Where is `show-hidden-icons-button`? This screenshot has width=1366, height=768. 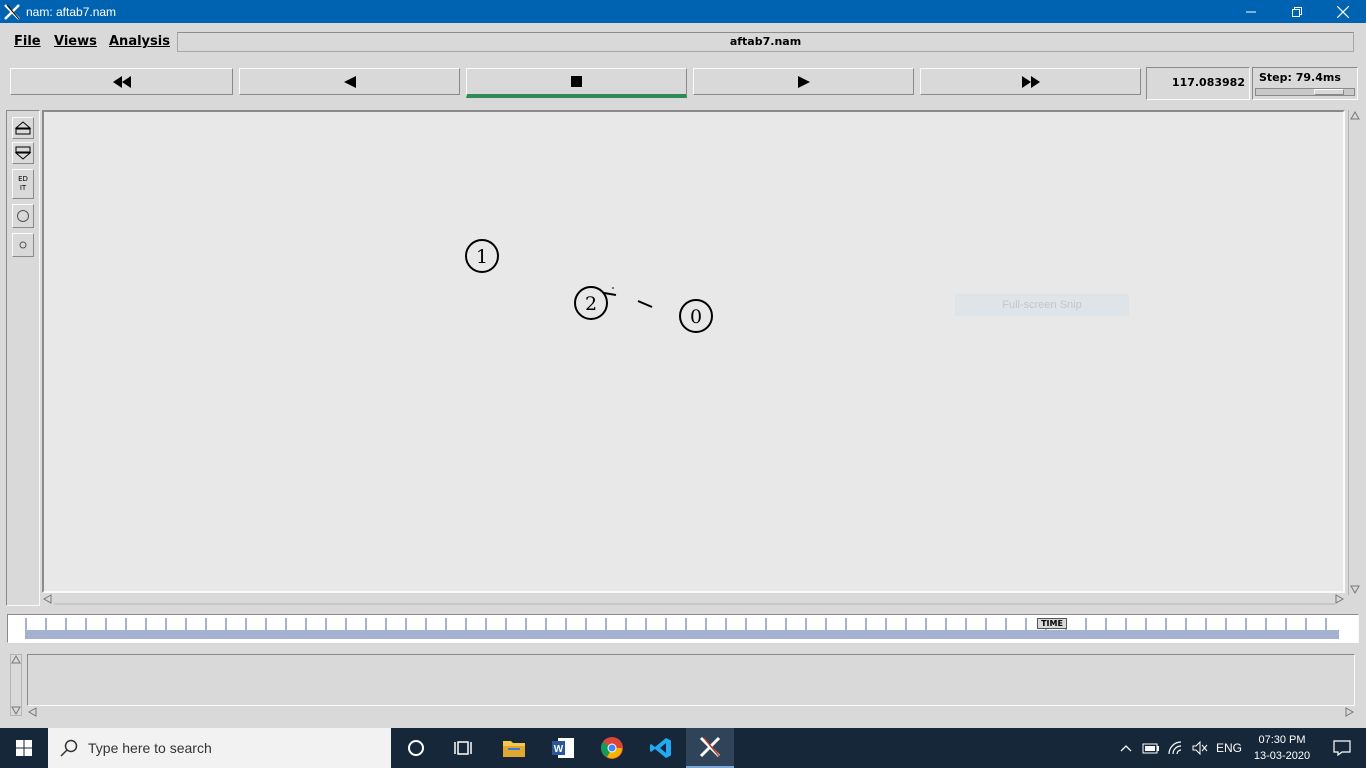 show-hidden-icons-button is located at coordinates (1126, 748).